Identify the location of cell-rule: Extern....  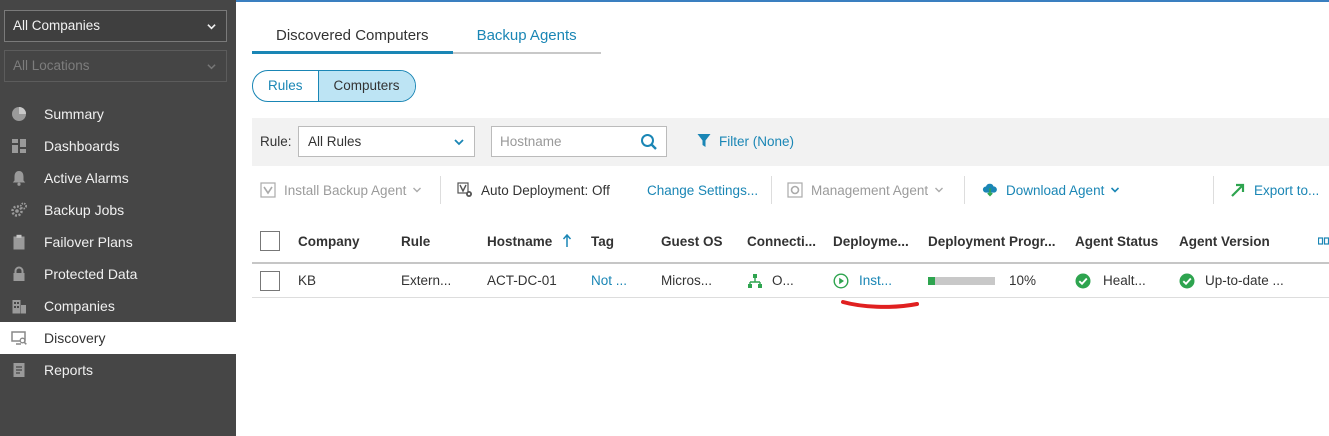
(426, 280).